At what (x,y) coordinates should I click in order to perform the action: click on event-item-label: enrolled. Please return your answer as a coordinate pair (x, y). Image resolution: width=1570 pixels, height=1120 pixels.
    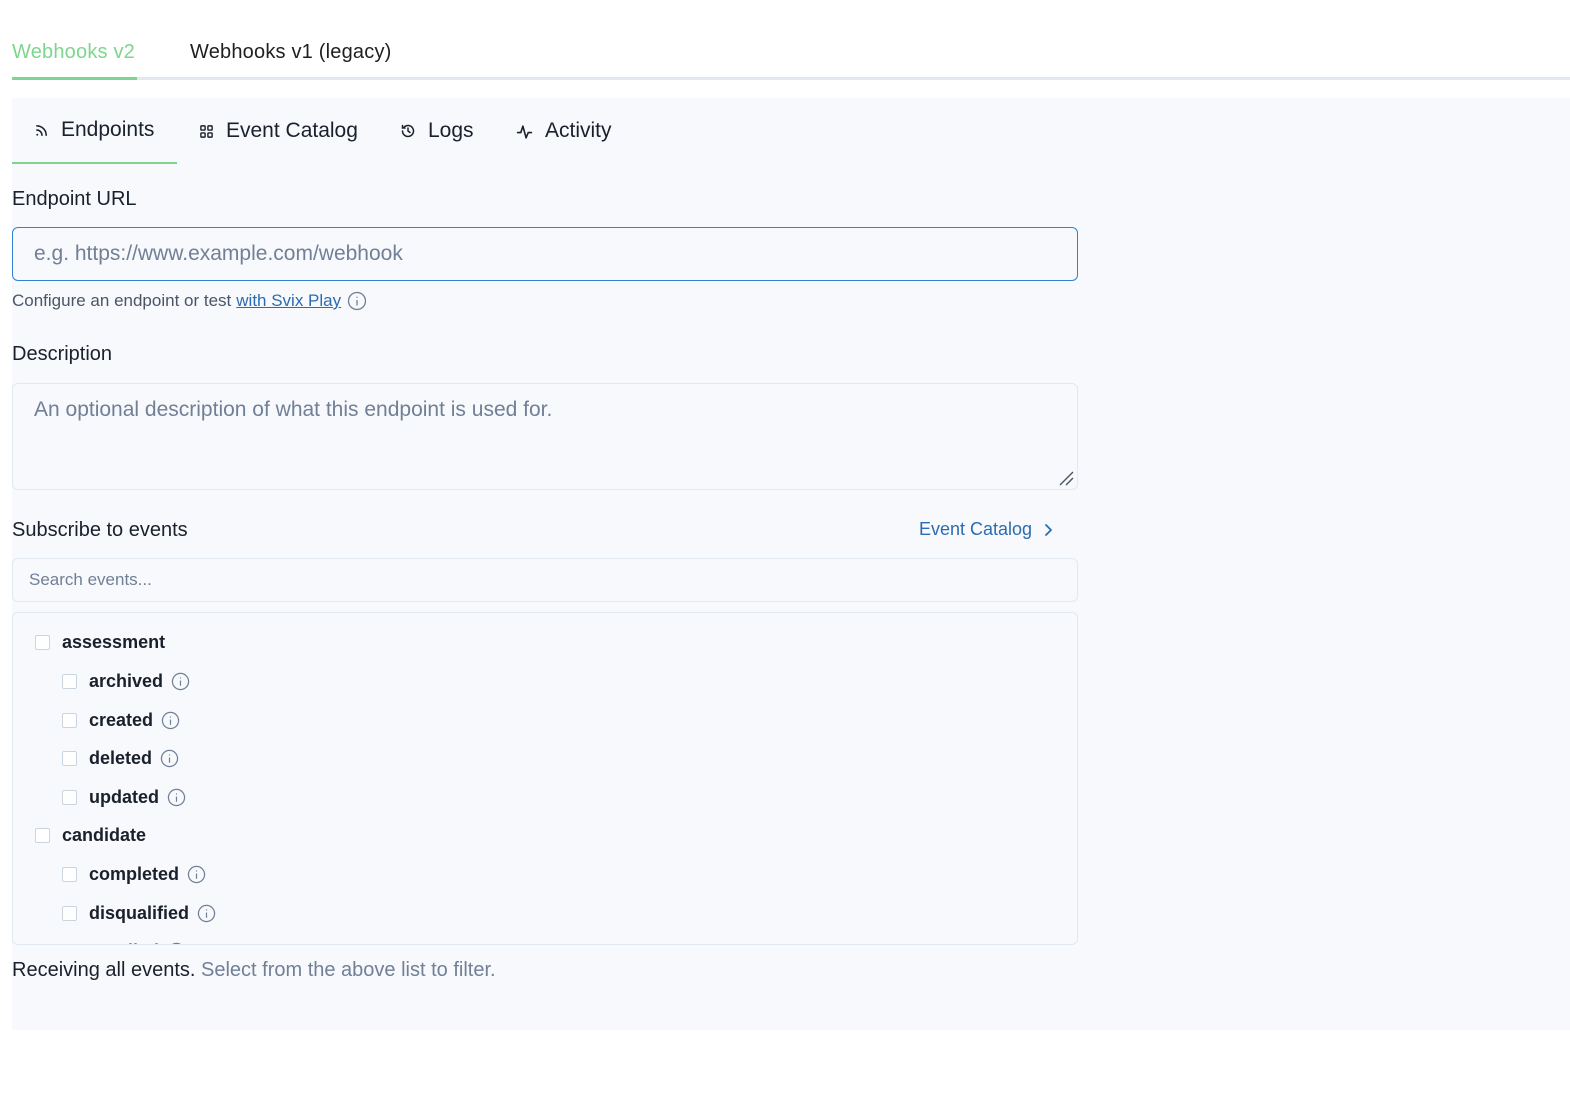
    Looking at the image, I should click on (124, 943).